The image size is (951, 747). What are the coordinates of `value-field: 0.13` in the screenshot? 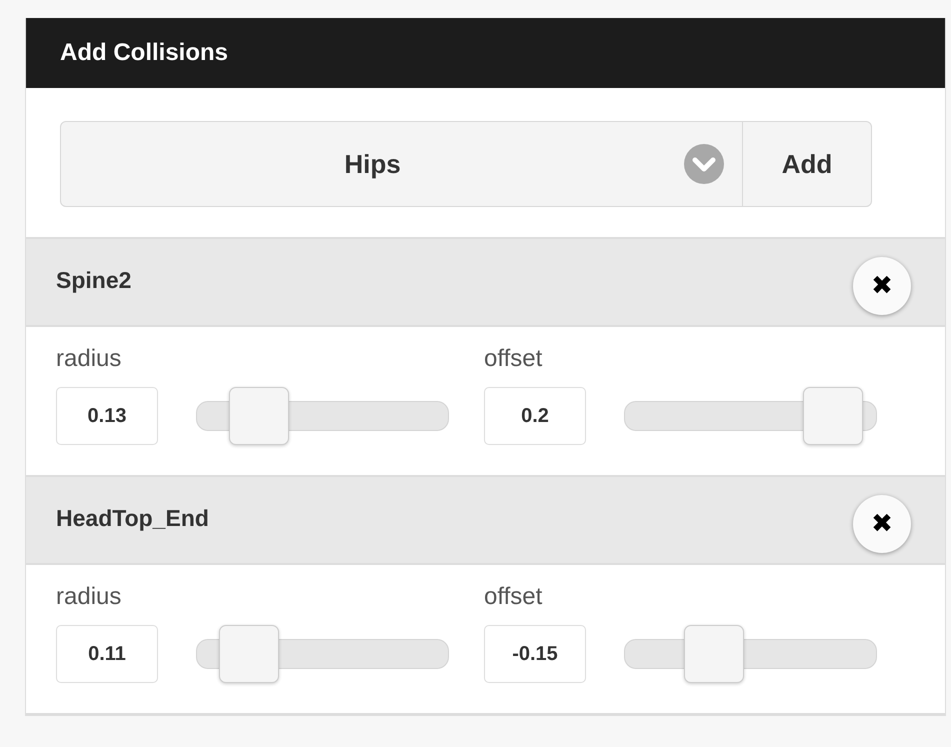 It's located at (107, 416).